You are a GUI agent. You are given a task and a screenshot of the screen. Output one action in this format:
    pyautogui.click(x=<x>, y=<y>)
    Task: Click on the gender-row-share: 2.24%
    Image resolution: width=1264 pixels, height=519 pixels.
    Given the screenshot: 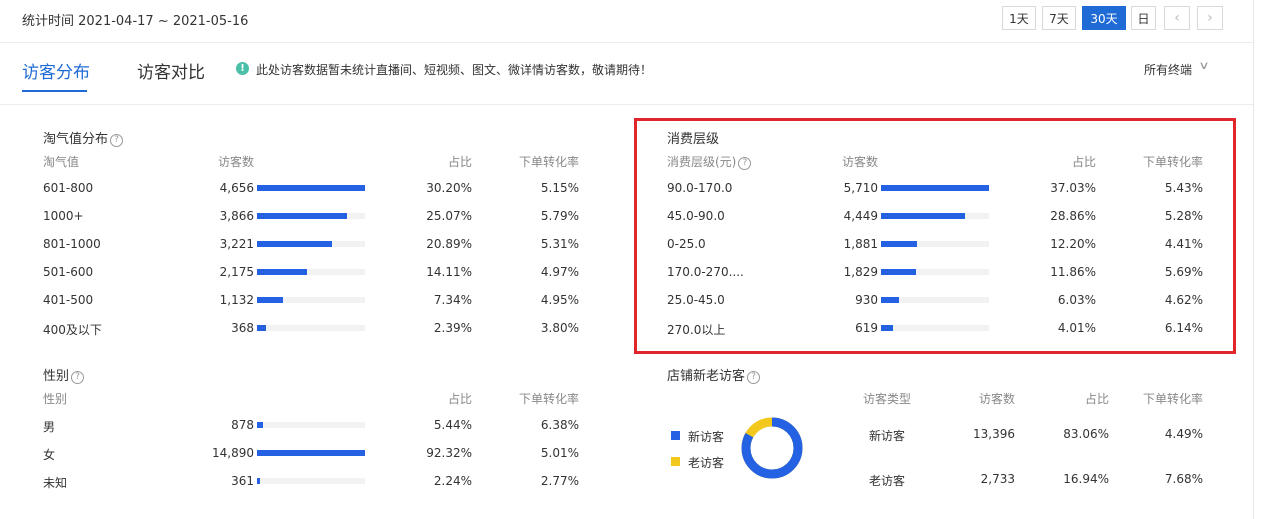 What is the action you would take?
    pyautogui.click(x=452, y=481)
    